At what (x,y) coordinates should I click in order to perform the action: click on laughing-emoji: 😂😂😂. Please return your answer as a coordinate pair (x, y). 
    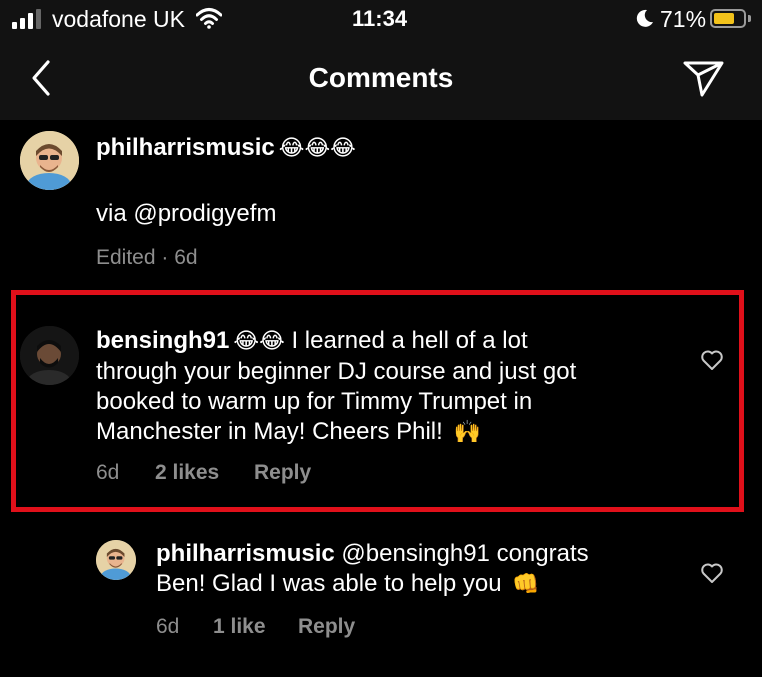
    Looking at the image, I should click on (317, 148).